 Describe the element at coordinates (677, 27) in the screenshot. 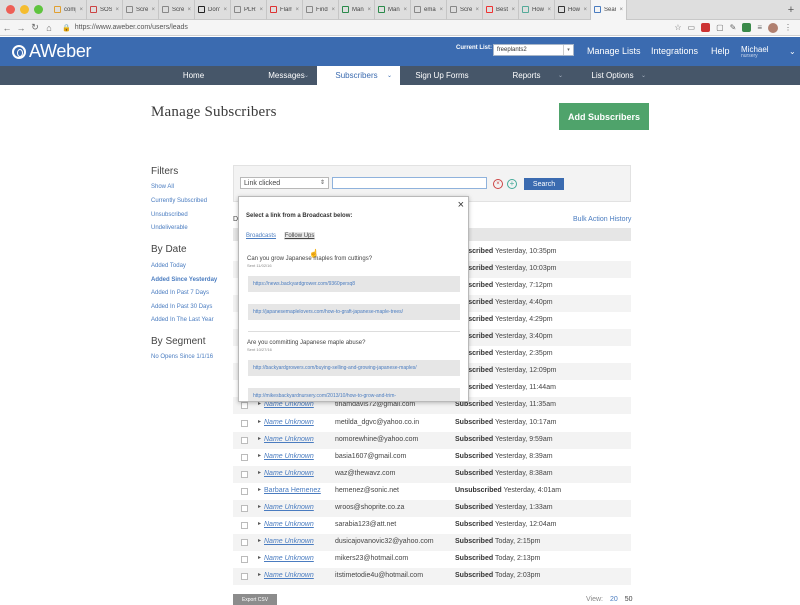

I see `star-icon: ☆` at that location.